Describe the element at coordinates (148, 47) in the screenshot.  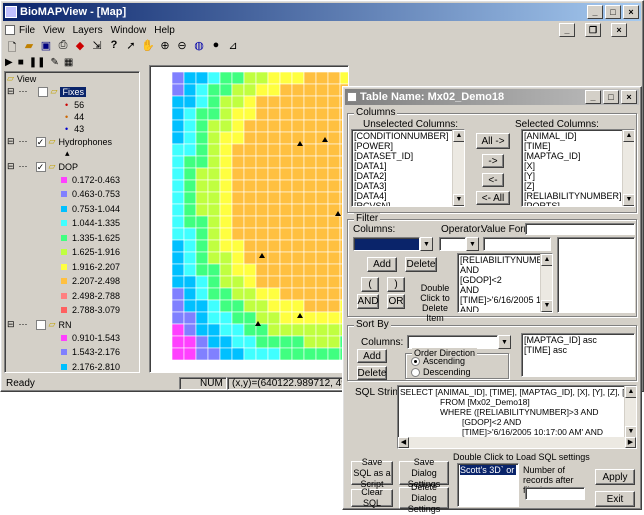
I see `pan-icon: ✋` at that location.